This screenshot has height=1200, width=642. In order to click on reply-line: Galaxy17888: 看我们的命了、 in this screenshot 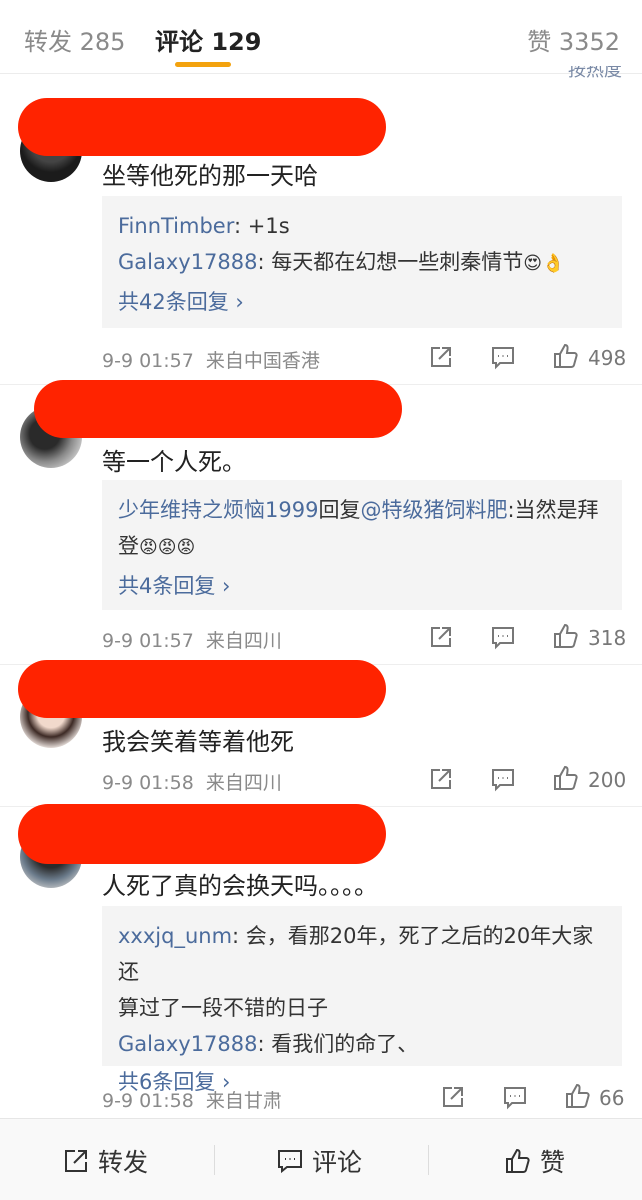, I will do `click(362, 1044)`.